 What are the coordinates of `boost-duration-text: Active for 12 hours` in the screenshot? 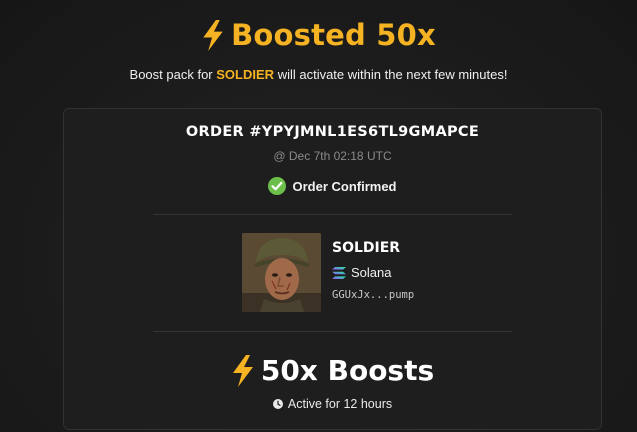 It's located at (340, 404).